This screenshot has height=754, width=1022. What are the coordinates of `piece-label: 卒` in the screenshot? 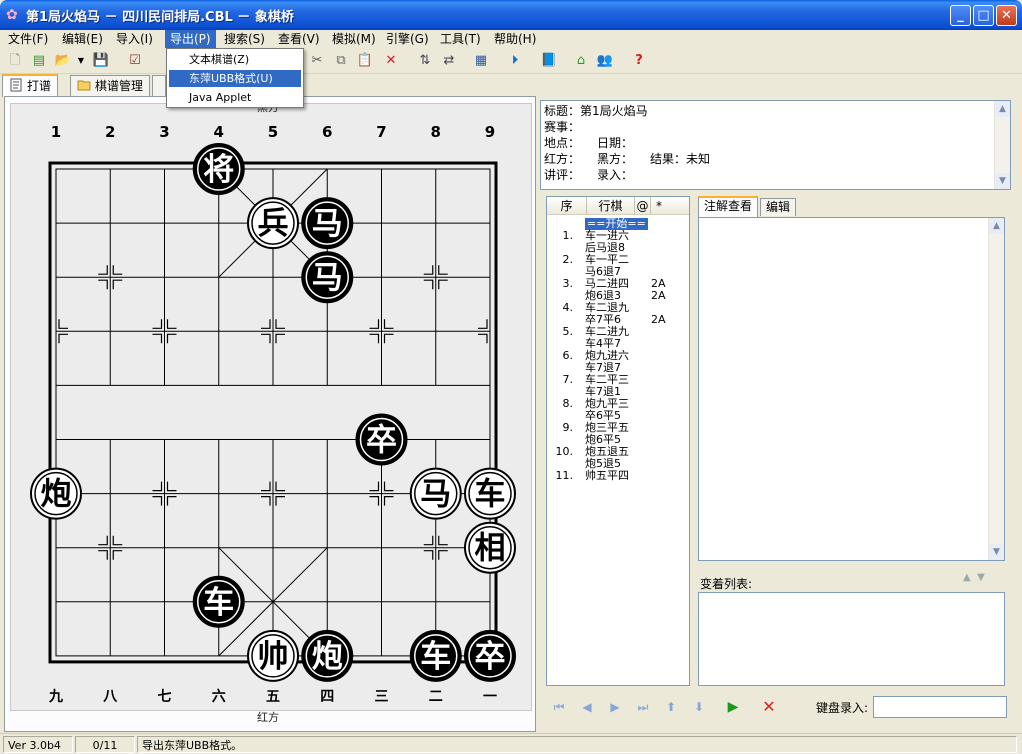 It's located at (381, 441).